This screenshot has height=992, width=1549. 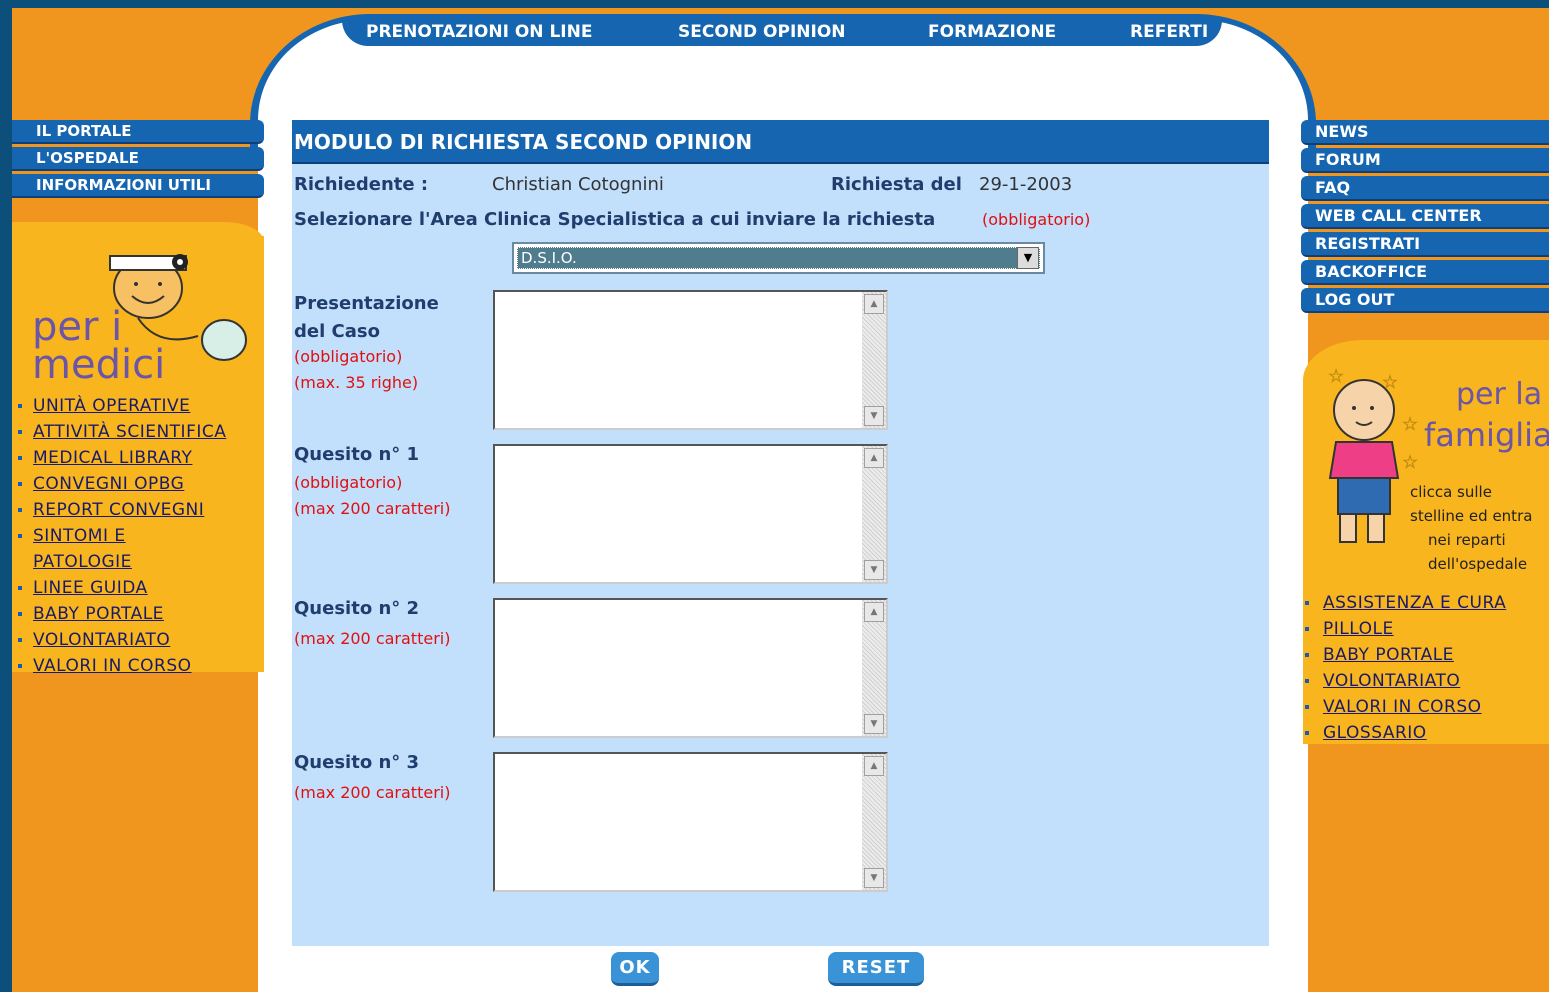 I want to click on menu-ospedale: L'OSPEDALE, so click(x=138, y=159).